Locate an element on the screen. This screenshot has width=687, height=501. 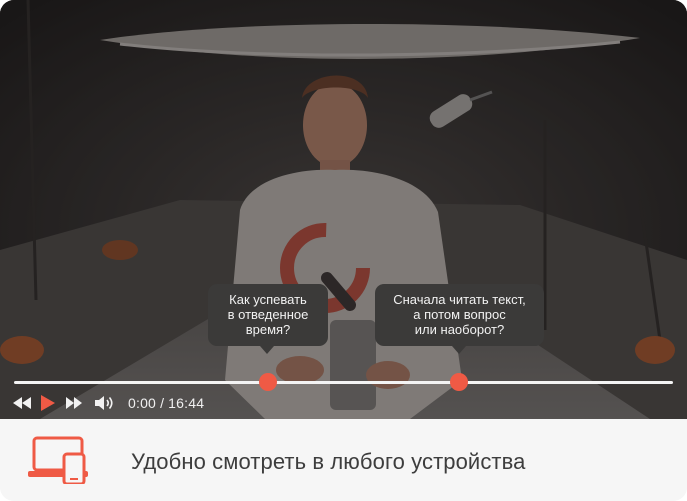
play-button is located at coordinates (48, 403).